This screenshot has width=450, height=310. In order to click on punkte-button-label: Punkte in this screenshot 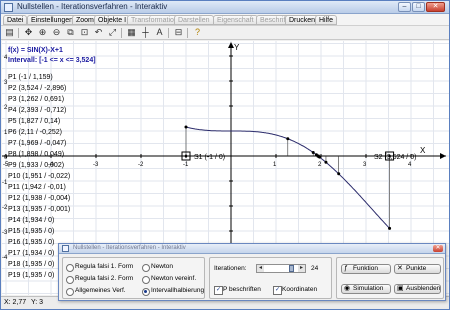, I will do `click(416, 268)`.